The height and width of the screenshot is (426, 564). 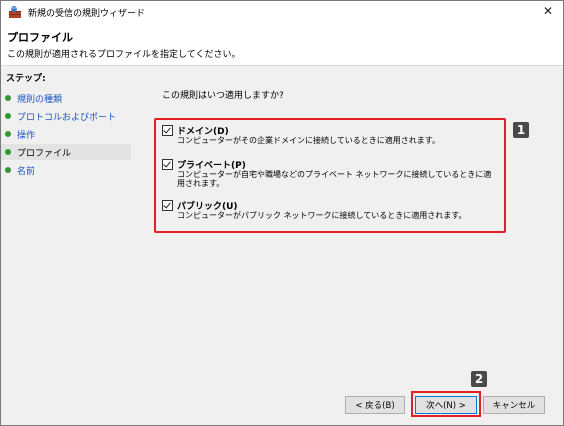 I want to click on sidebar-item-label: 名前, so click(x=26, y=172).